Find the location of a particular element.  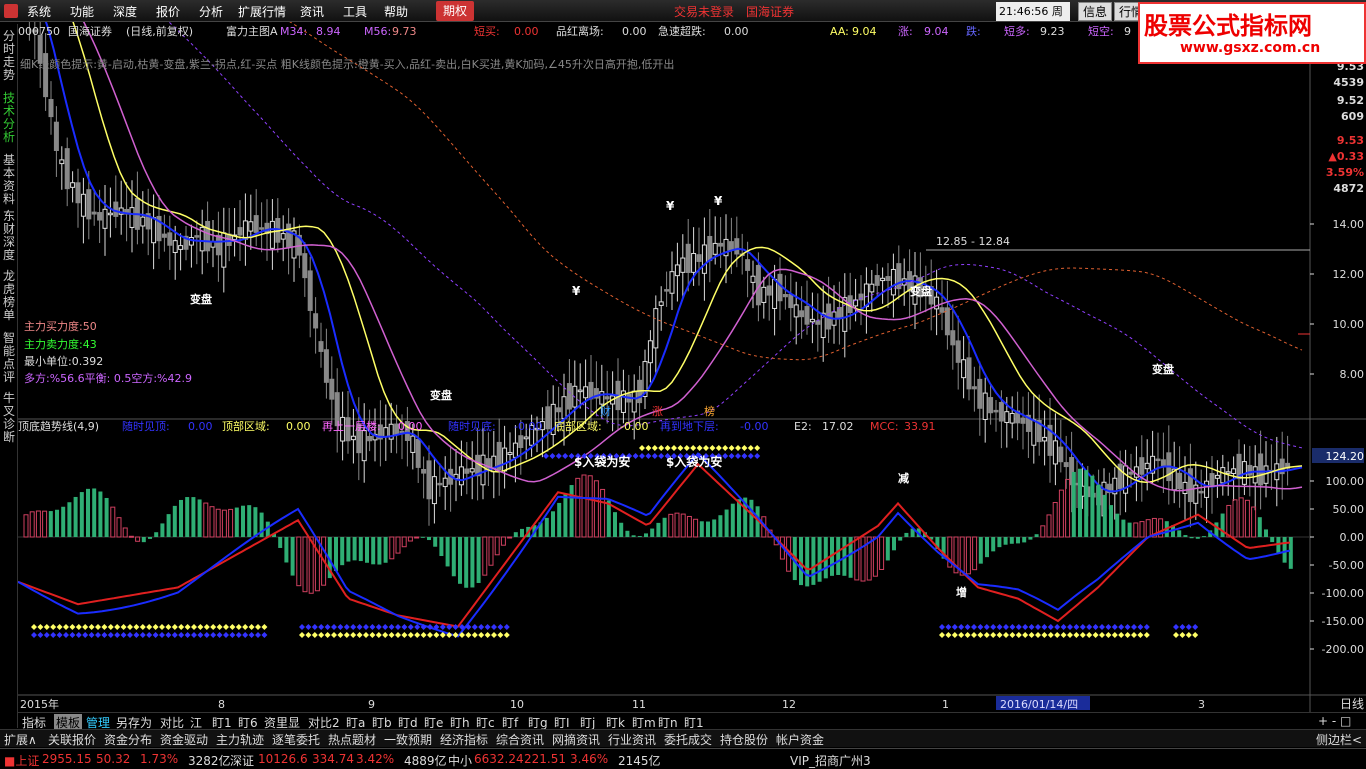

tab-zoom-controls: + - □ is located at coordinates (1334, 721).